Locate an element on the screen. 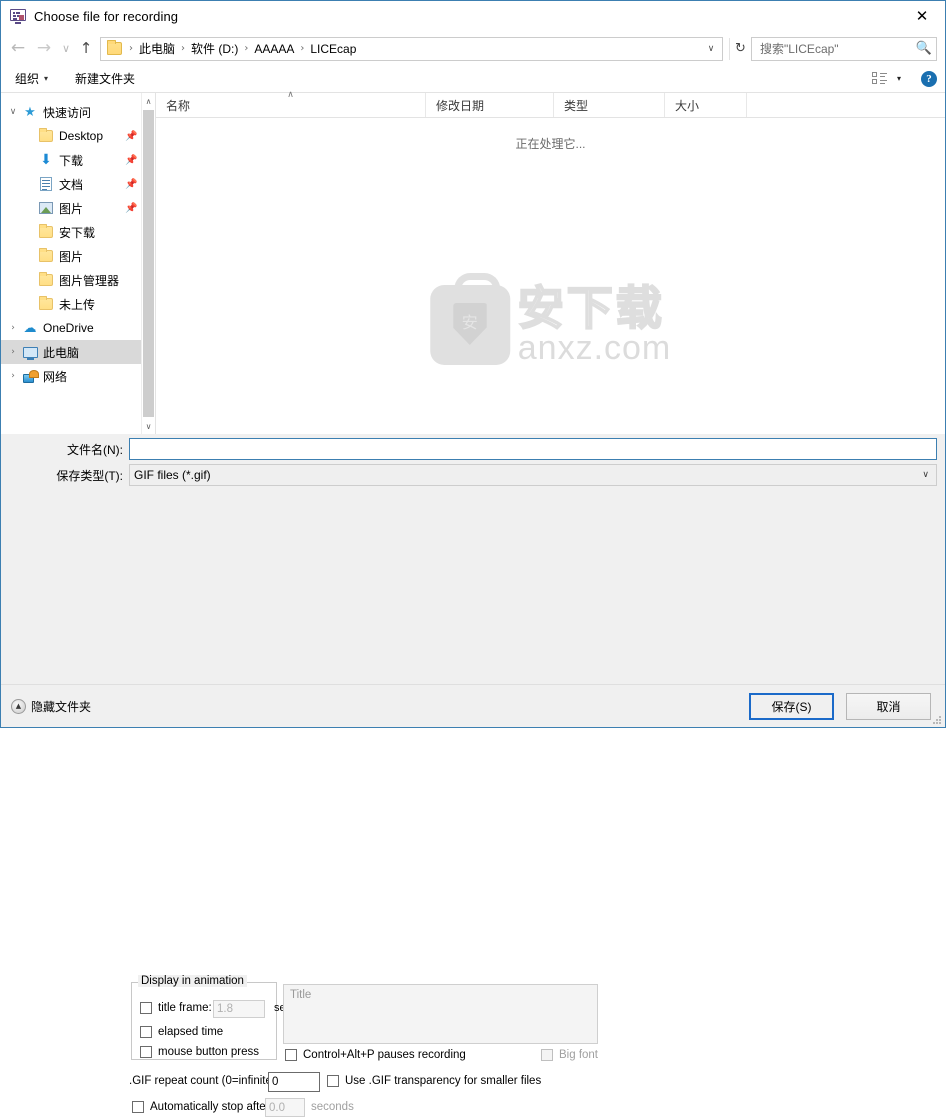 The image size is (946, 1117). organize-button: 组织 ▾ is located at coordinates (36, 78).